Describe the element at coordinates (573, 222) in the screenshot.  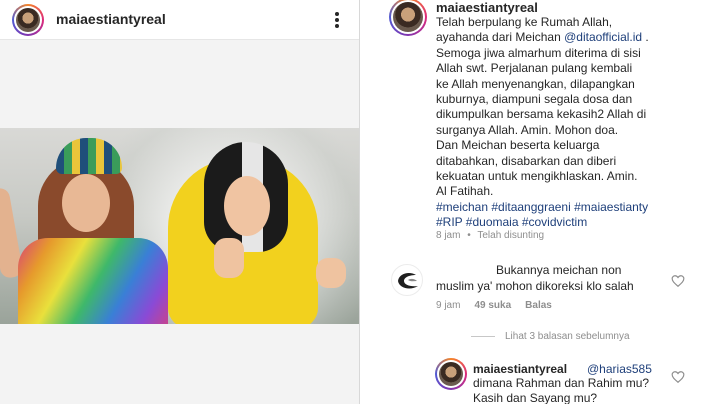
I see `hashtags: #RIP #duomaia #covidvictim` at that location.